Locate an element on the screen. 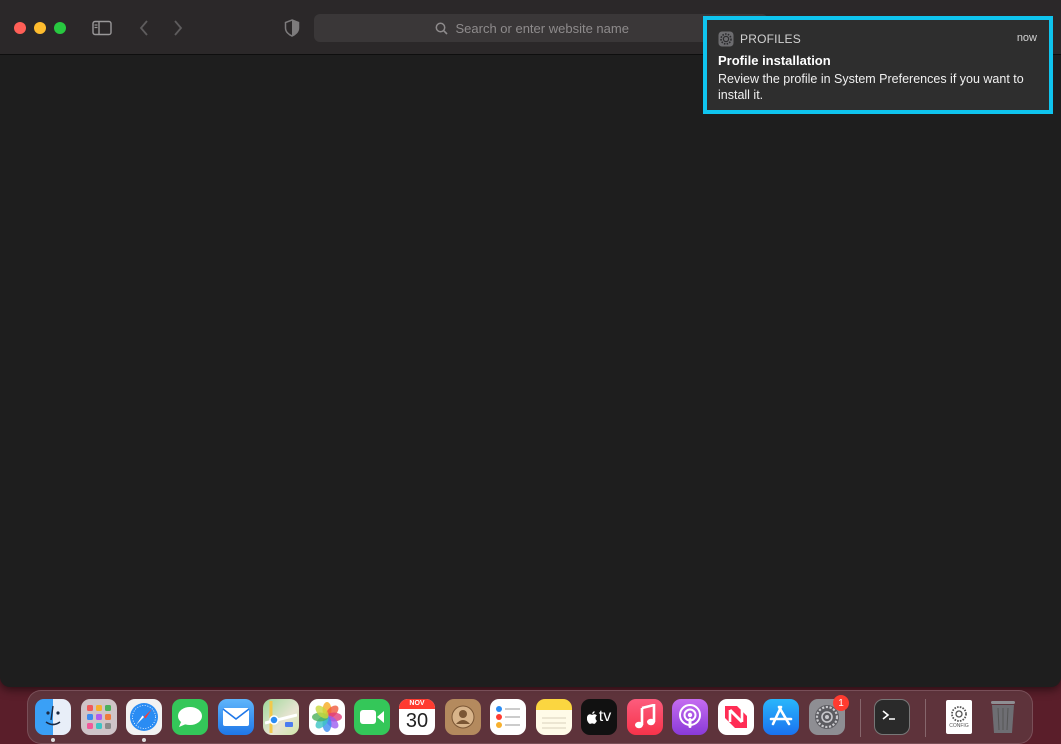  calendar-day: 30 is located at coordinates (417, 721).